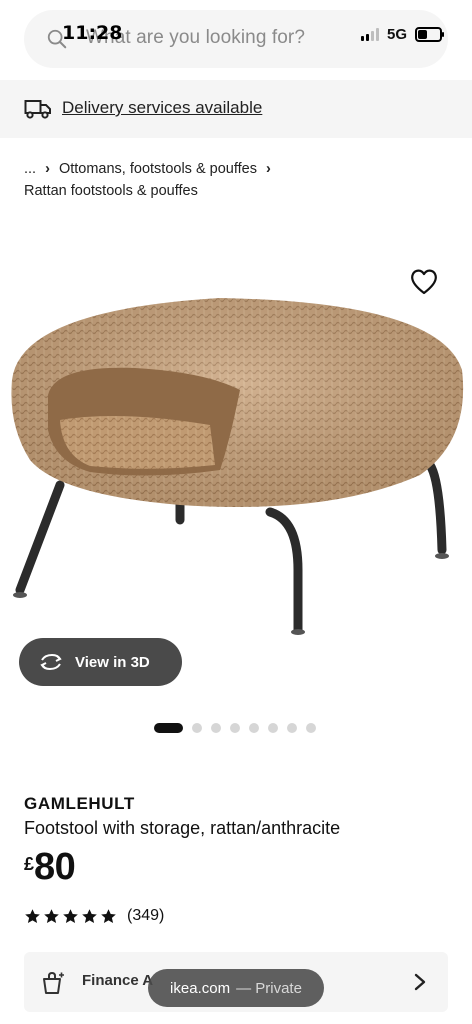 The image size is (472, 1024). What do you see at coordinates (111, 191) in the screenshot?
I see `breadcrumb-item-current: Rattan footstools & pouffes` at bounding box center [111, 191].